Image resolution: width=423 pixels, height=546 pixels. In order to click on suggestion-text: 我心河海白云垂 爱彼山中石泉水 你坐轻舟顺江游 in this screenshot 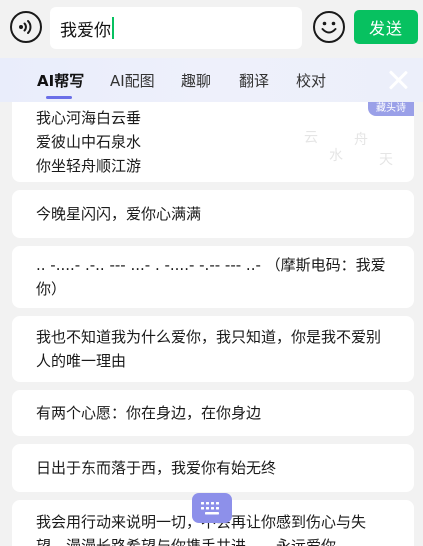, I will do `click(89, 142)`.